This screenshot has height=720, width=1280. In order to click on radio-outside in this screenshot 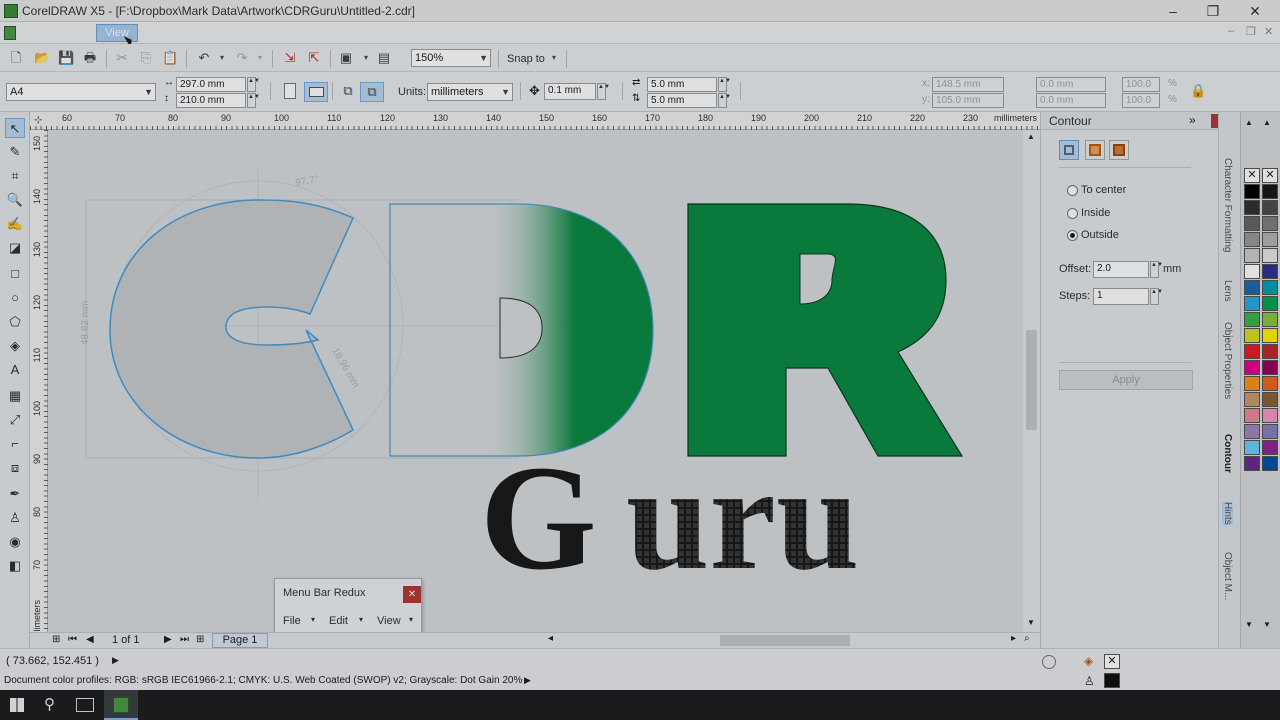, I will do `click(1072, 235)`.